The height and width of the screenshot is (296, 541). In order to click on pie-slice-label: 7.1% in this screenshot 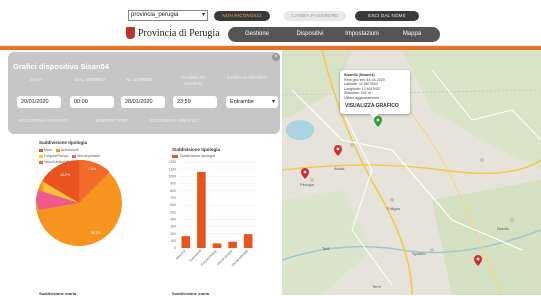, I will do `click(92, 169)`.